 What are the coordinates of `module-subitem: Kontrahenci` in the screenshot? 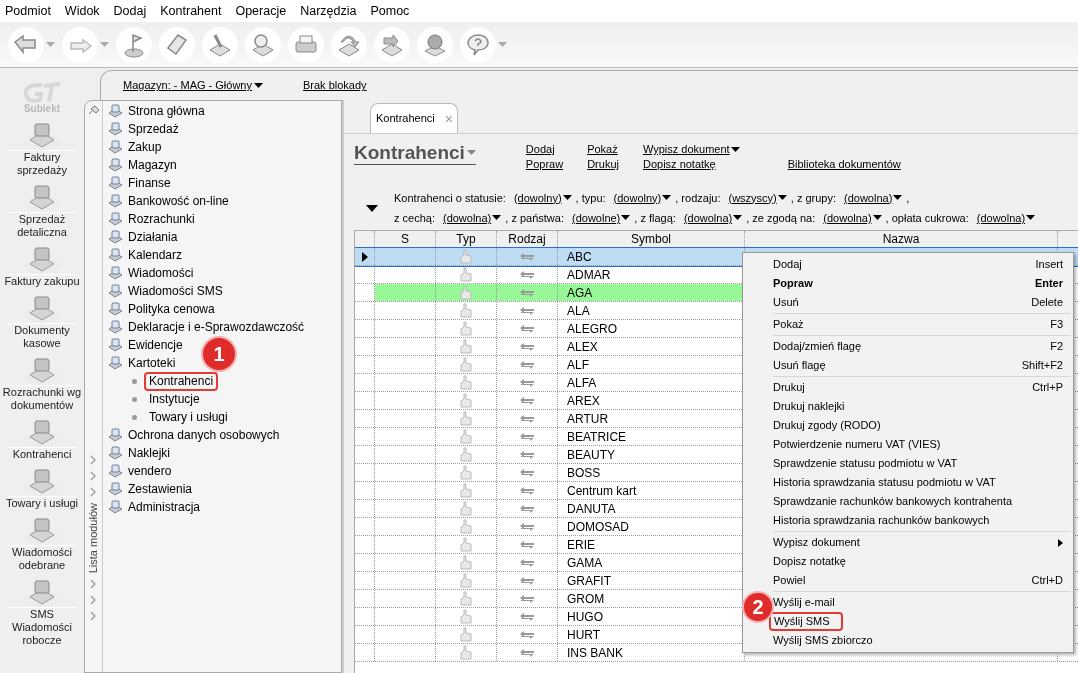 It's located at (181, 381).